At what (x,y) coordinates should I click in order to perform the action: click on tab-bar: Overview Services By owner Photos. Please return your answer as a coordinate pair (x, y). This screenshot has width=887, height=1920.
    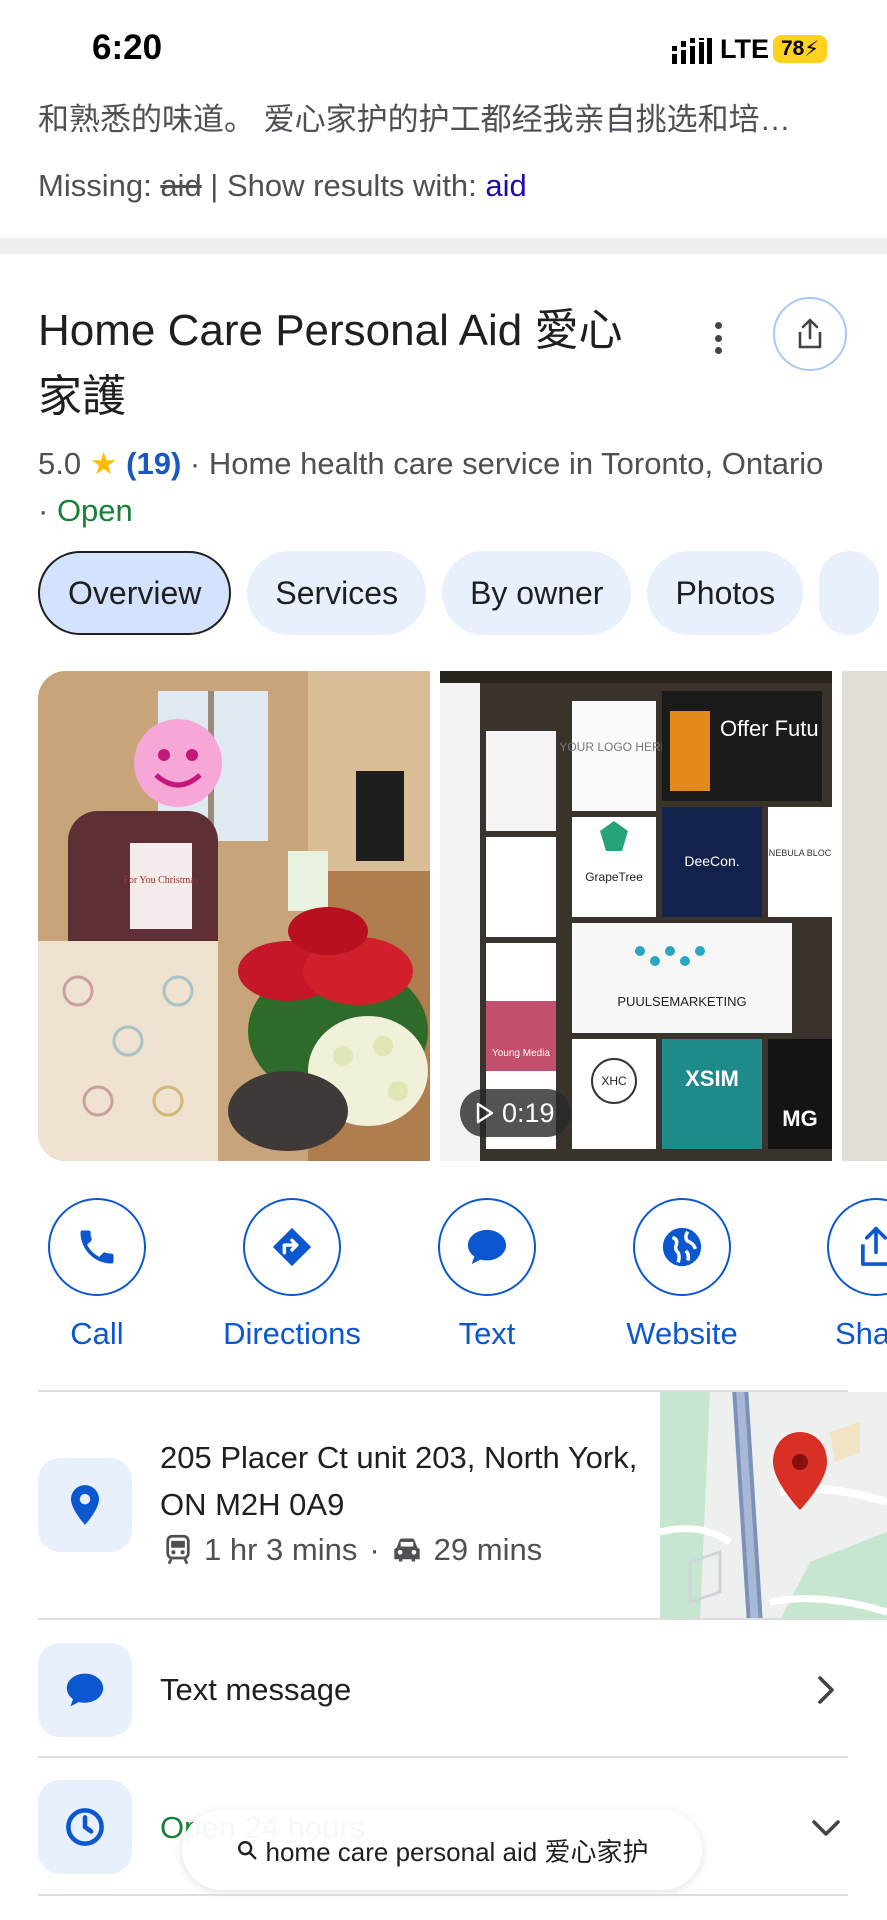
    Looking at the image, I should click on (462, 593).